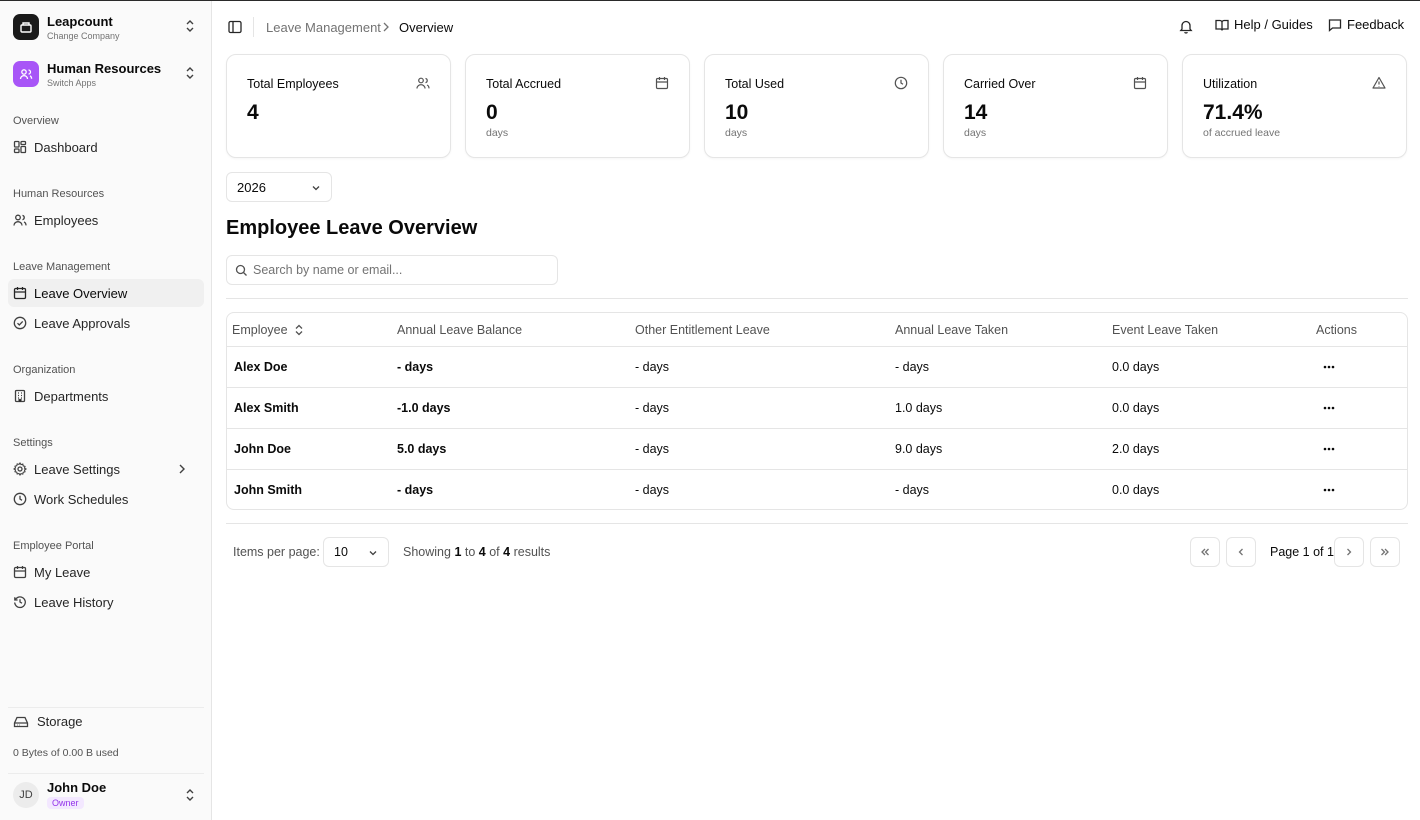 The width and height of the screenshot is (1420, 820). I want to click on storage-item: Storage, so click(106, 721).